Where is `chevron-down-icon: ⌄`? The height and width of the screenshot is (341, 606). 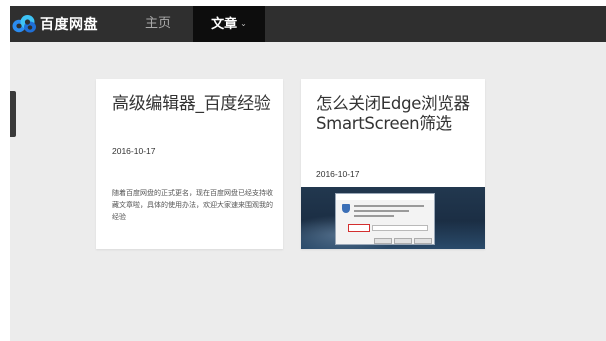 chevron-down-icon: ⌄ is located at coordinates (243, 23).